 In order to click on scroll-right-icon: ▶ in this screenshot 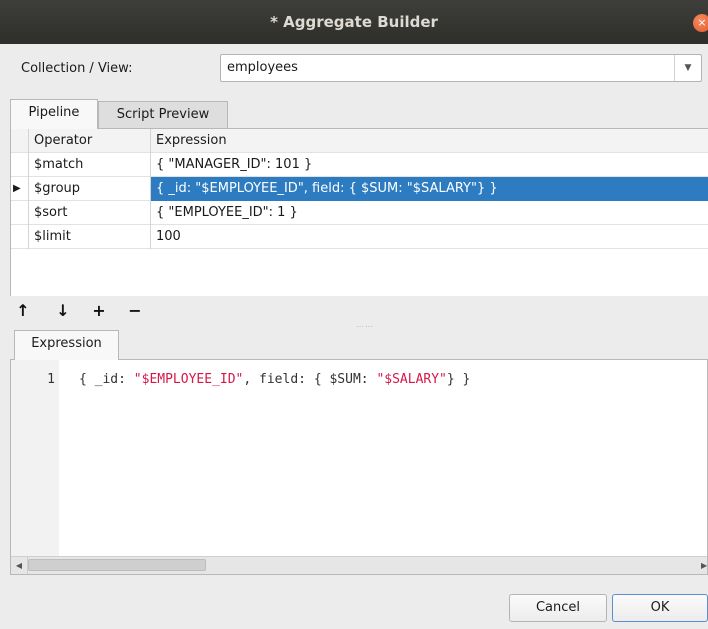, I will do `click(704, 565)`.